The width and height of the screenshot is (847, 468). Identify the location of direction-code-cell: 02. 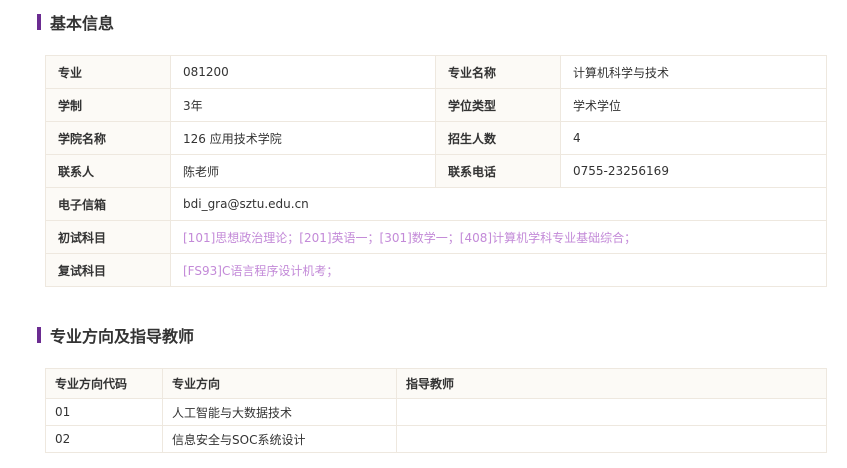
(104, 439).